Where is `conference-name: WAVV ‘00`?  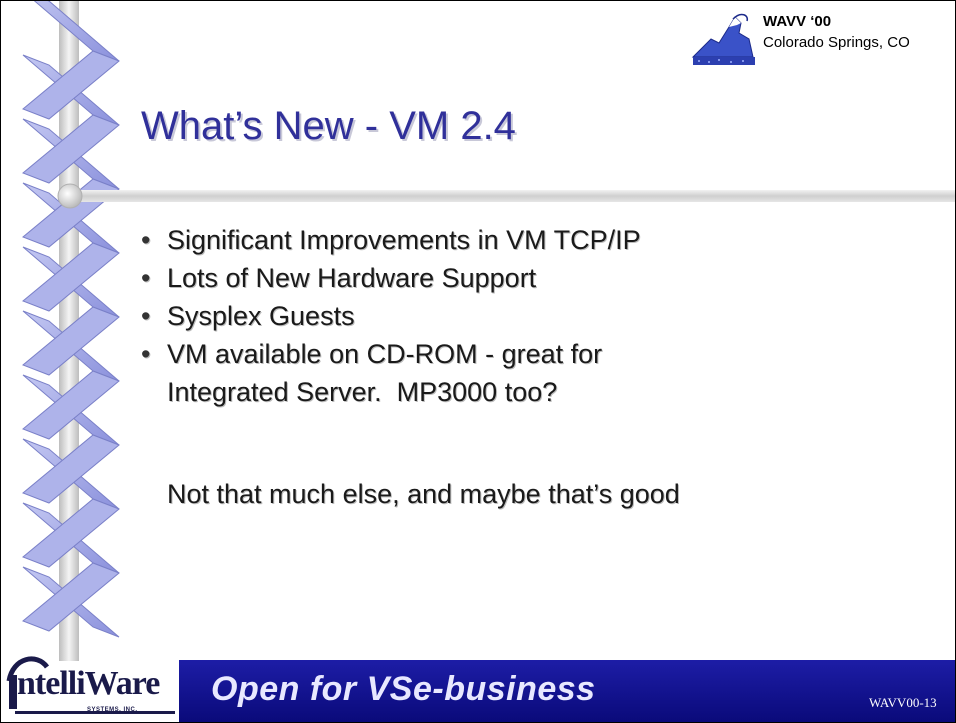
conference-name: WAVV ‘00 is located at coordinates (797, 21).